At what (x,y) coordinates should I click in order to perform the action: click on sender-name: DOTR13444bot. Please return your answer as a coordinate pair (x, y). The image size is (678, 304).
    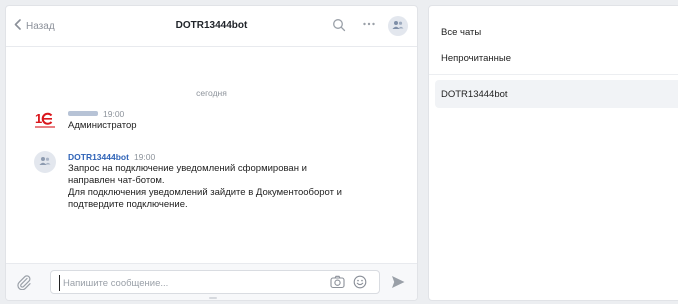
    Looking at the image, I should click on (98, 157).